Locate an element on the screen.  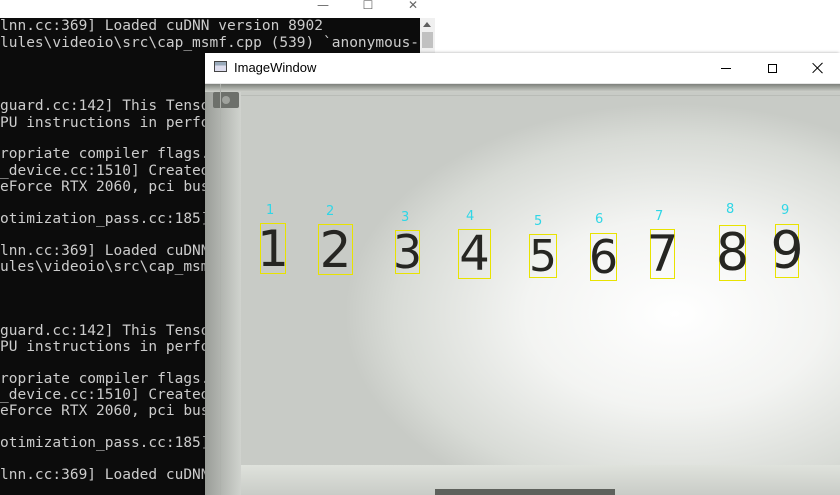
console-maximize-icon: ☐ is located at coordinates (368, 9).